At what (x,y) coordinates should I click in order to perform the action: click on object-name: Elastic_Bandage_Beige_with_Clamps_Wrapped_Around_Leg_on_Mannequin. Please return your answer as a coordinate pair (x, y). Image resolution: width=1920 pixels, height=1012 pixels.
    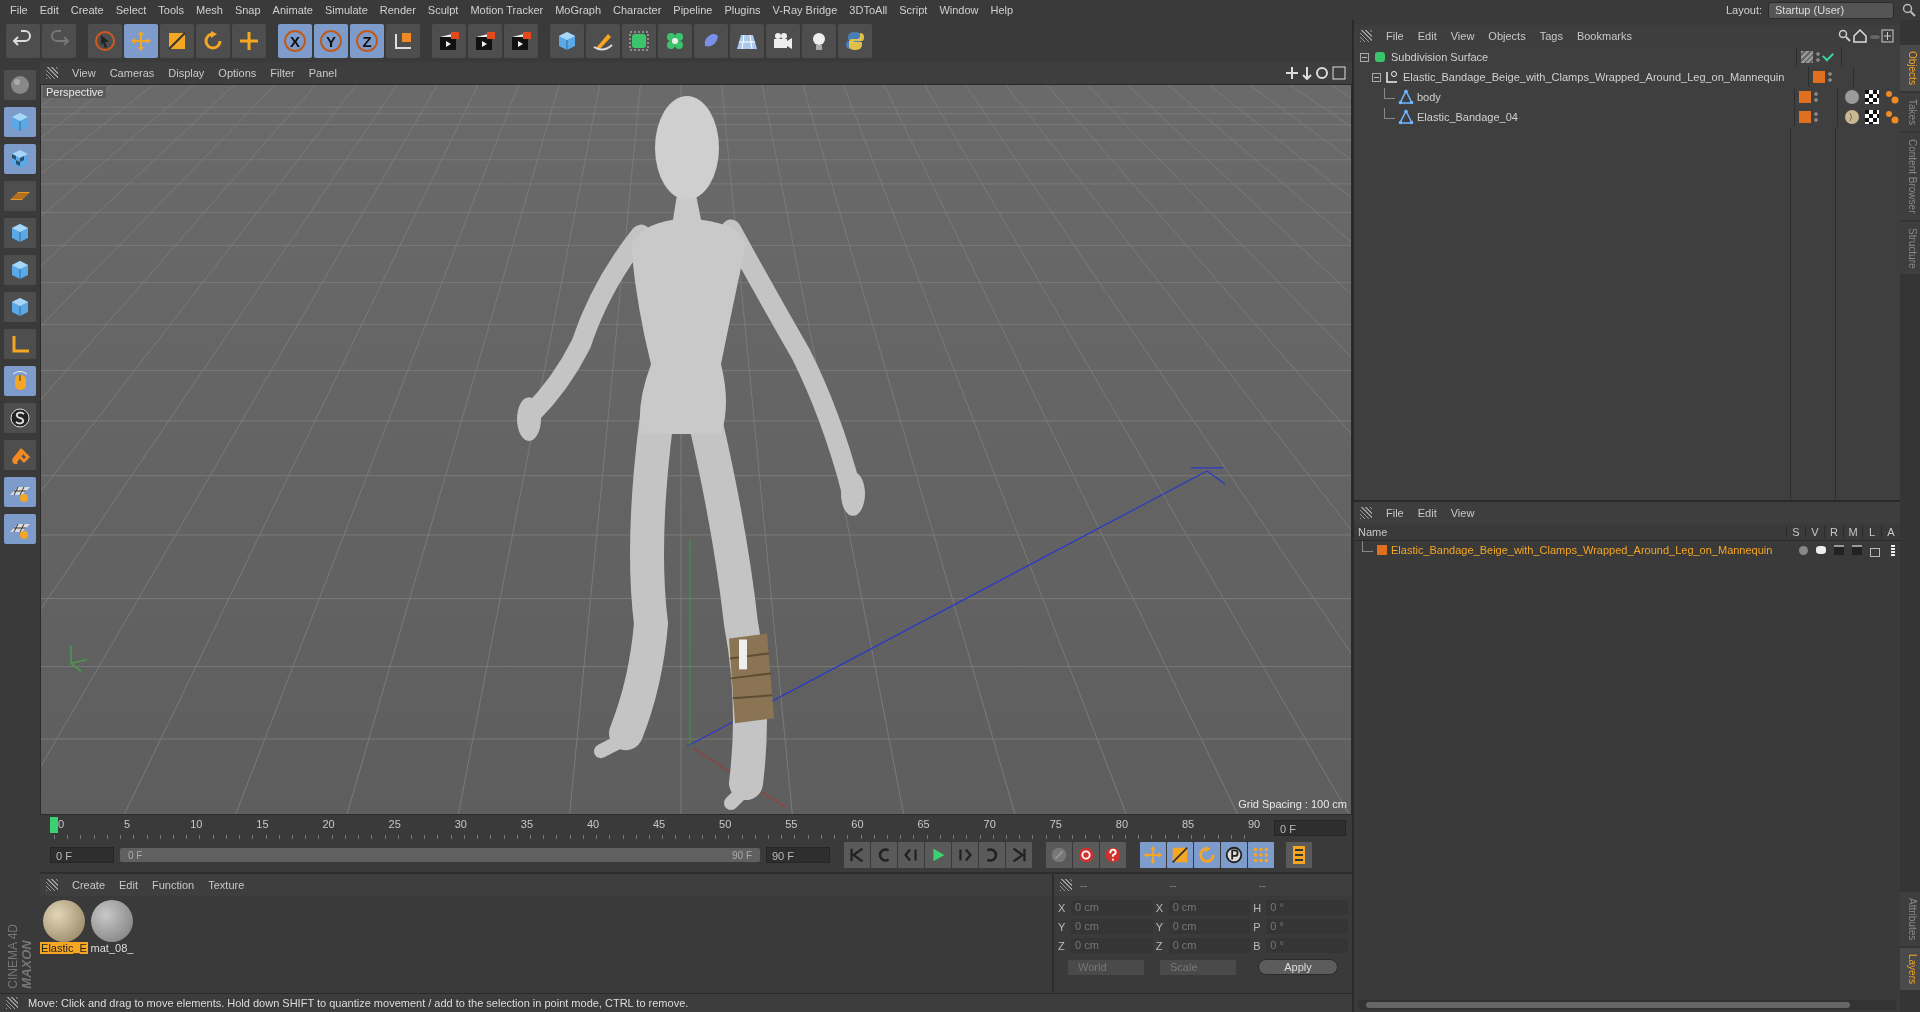
    Looking at the image, I should click on (1594, 77).